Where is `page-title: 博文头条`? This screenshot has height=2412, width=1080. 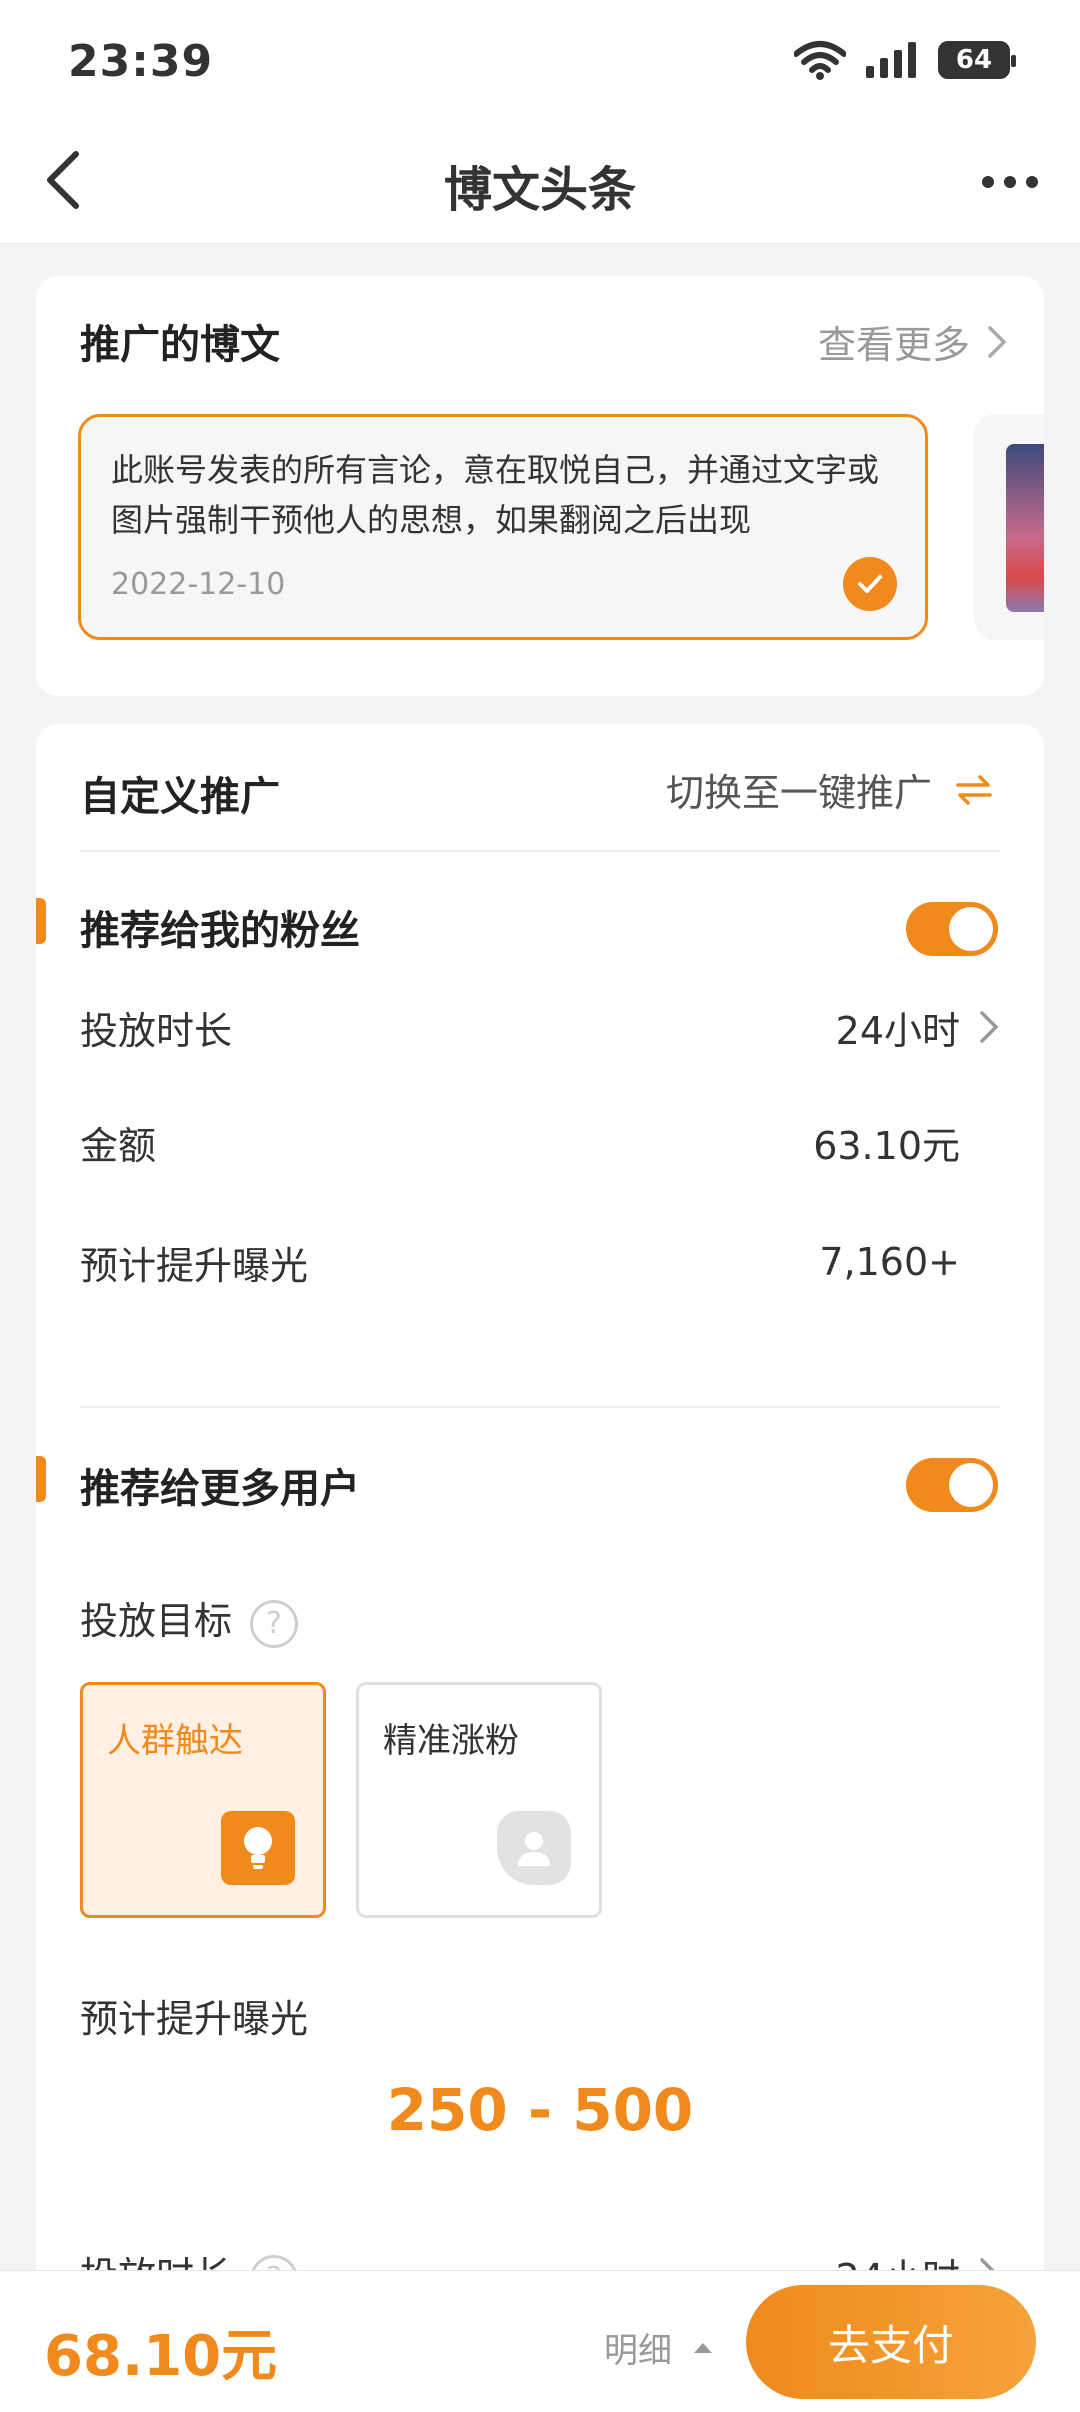 page-title: 博文头条 is located at coordinates (539, 190).